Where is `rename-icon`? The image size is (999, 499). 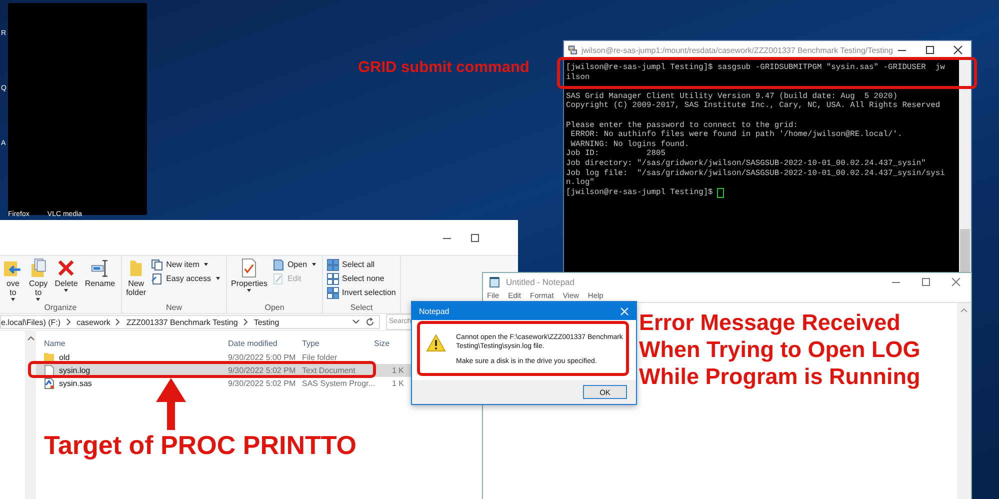
rename-icon is located at coordinates (99, 268).